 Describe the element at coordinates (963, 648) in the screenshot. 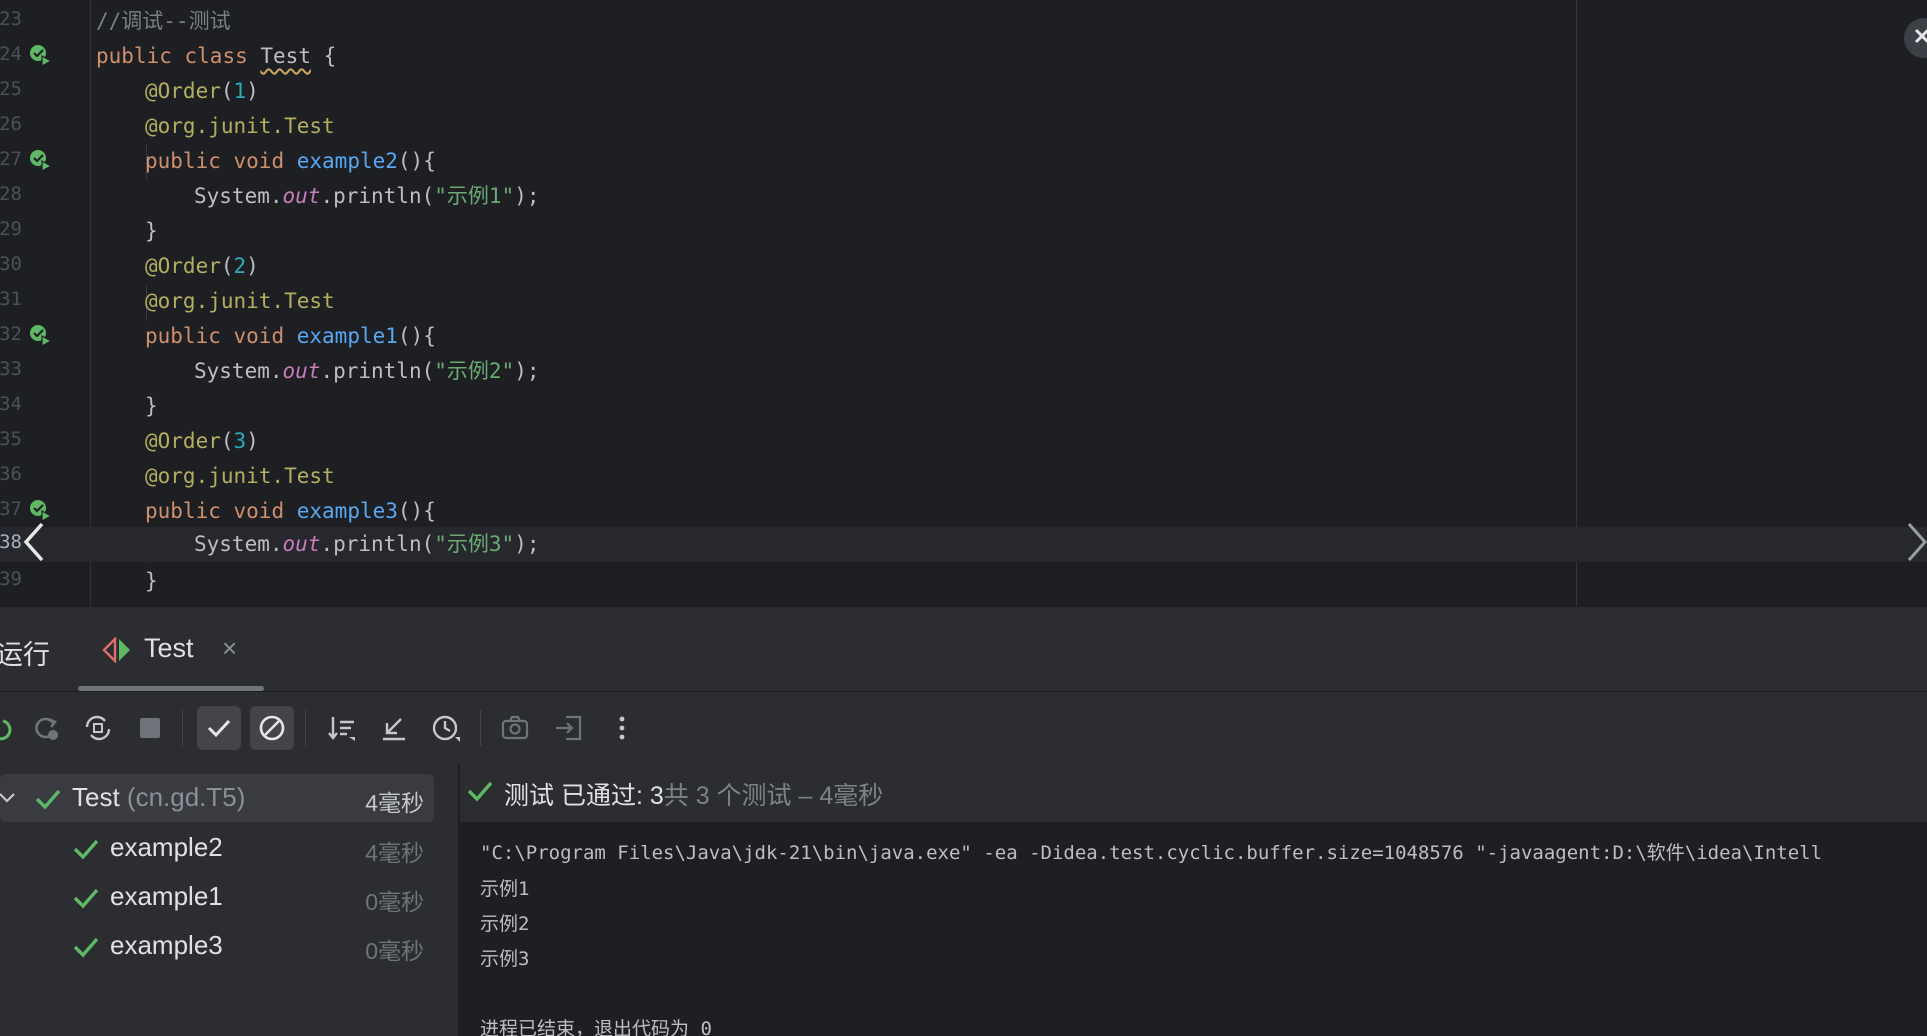

I see `run-tool-window-header: 运行 Test ×` at that location.